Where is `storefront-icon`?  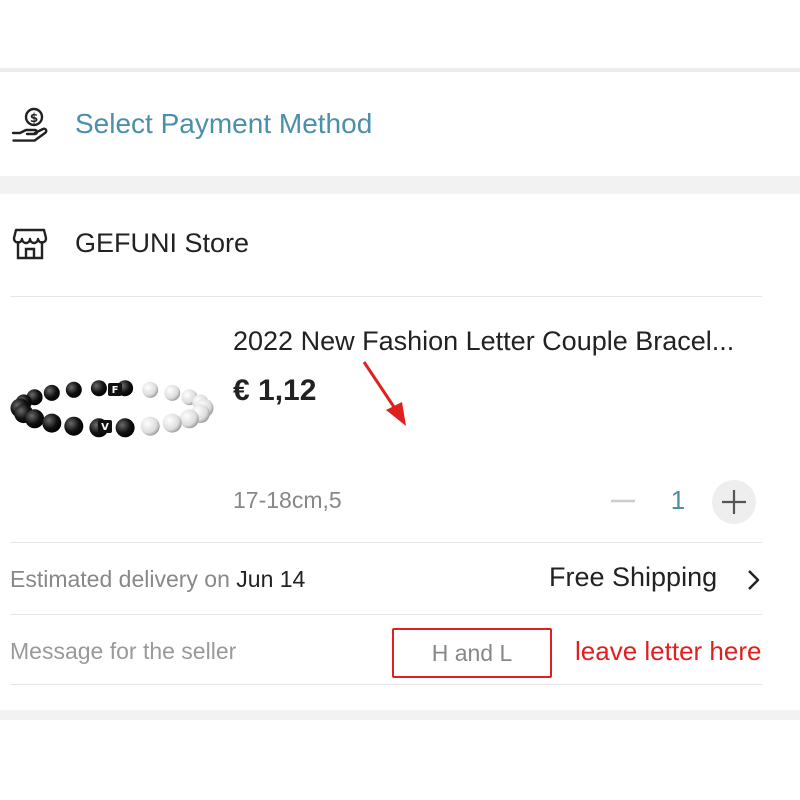 storefront-icon is located at coordinates (30, 244).